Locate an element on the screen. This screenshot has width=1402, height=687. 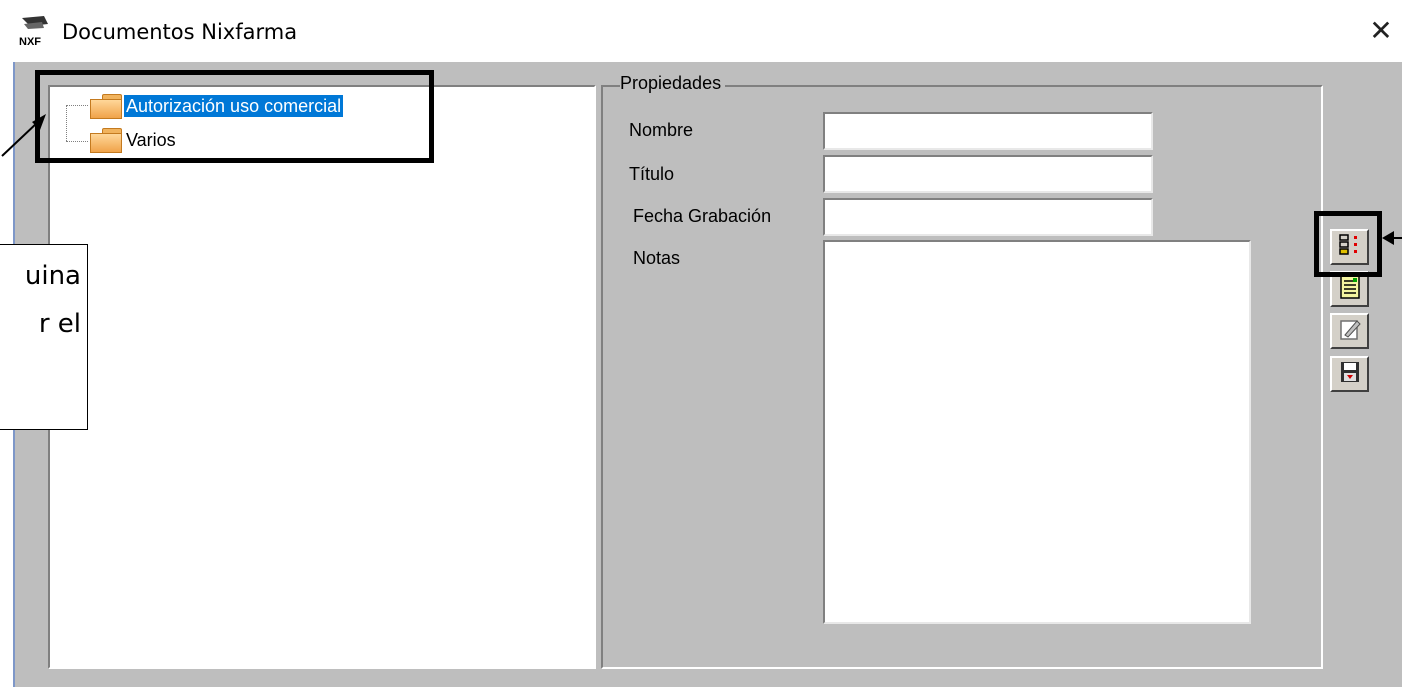
fecha-grabacion-label: Fecha Grabación is located at coordinates (702, 216).